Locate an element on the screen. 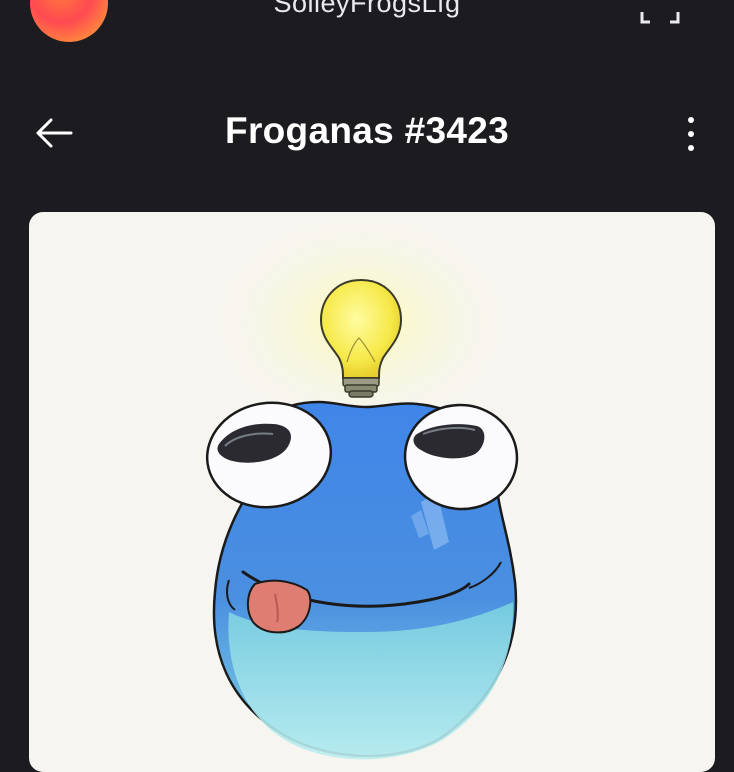 Image resolution: width=734 pixels, height=772 pixels. wallet-name: SolleyFrogsLfg is located at coordinates (367, 9).